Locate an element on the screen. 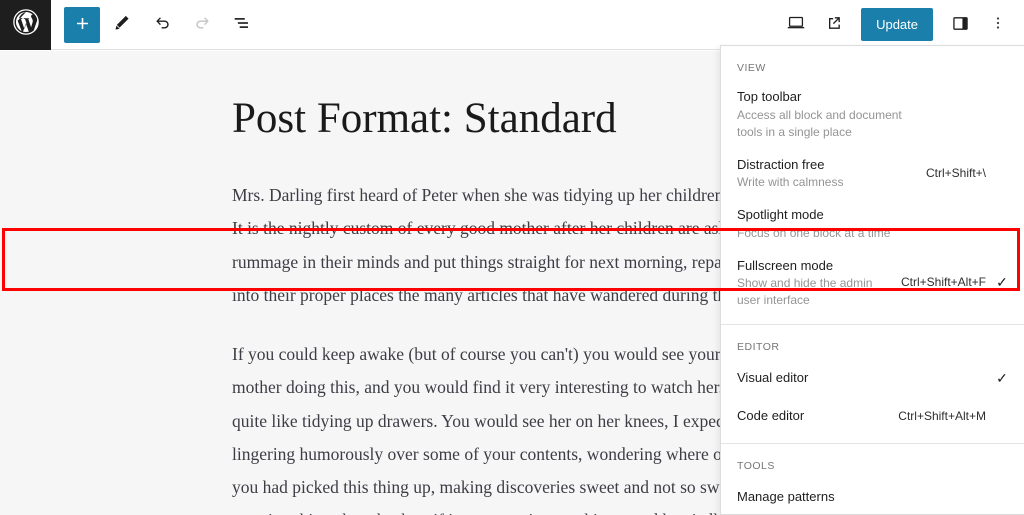 The width and height of the screenshot is (1024, 515). menu-item-code-editor: Code editor Ctrl+Shift+Alt+M ✓ is located at coordinates (872, 416).